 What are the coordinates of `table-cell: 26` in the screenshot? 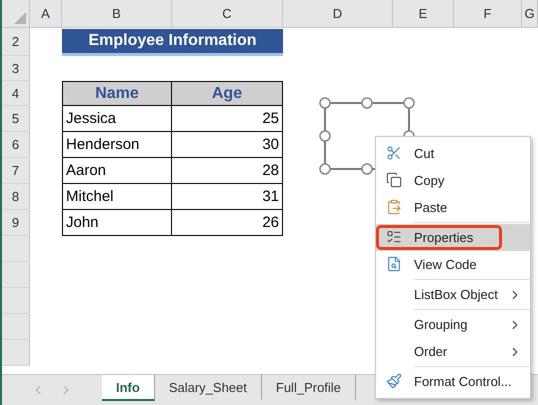 It's located at (227, 223).